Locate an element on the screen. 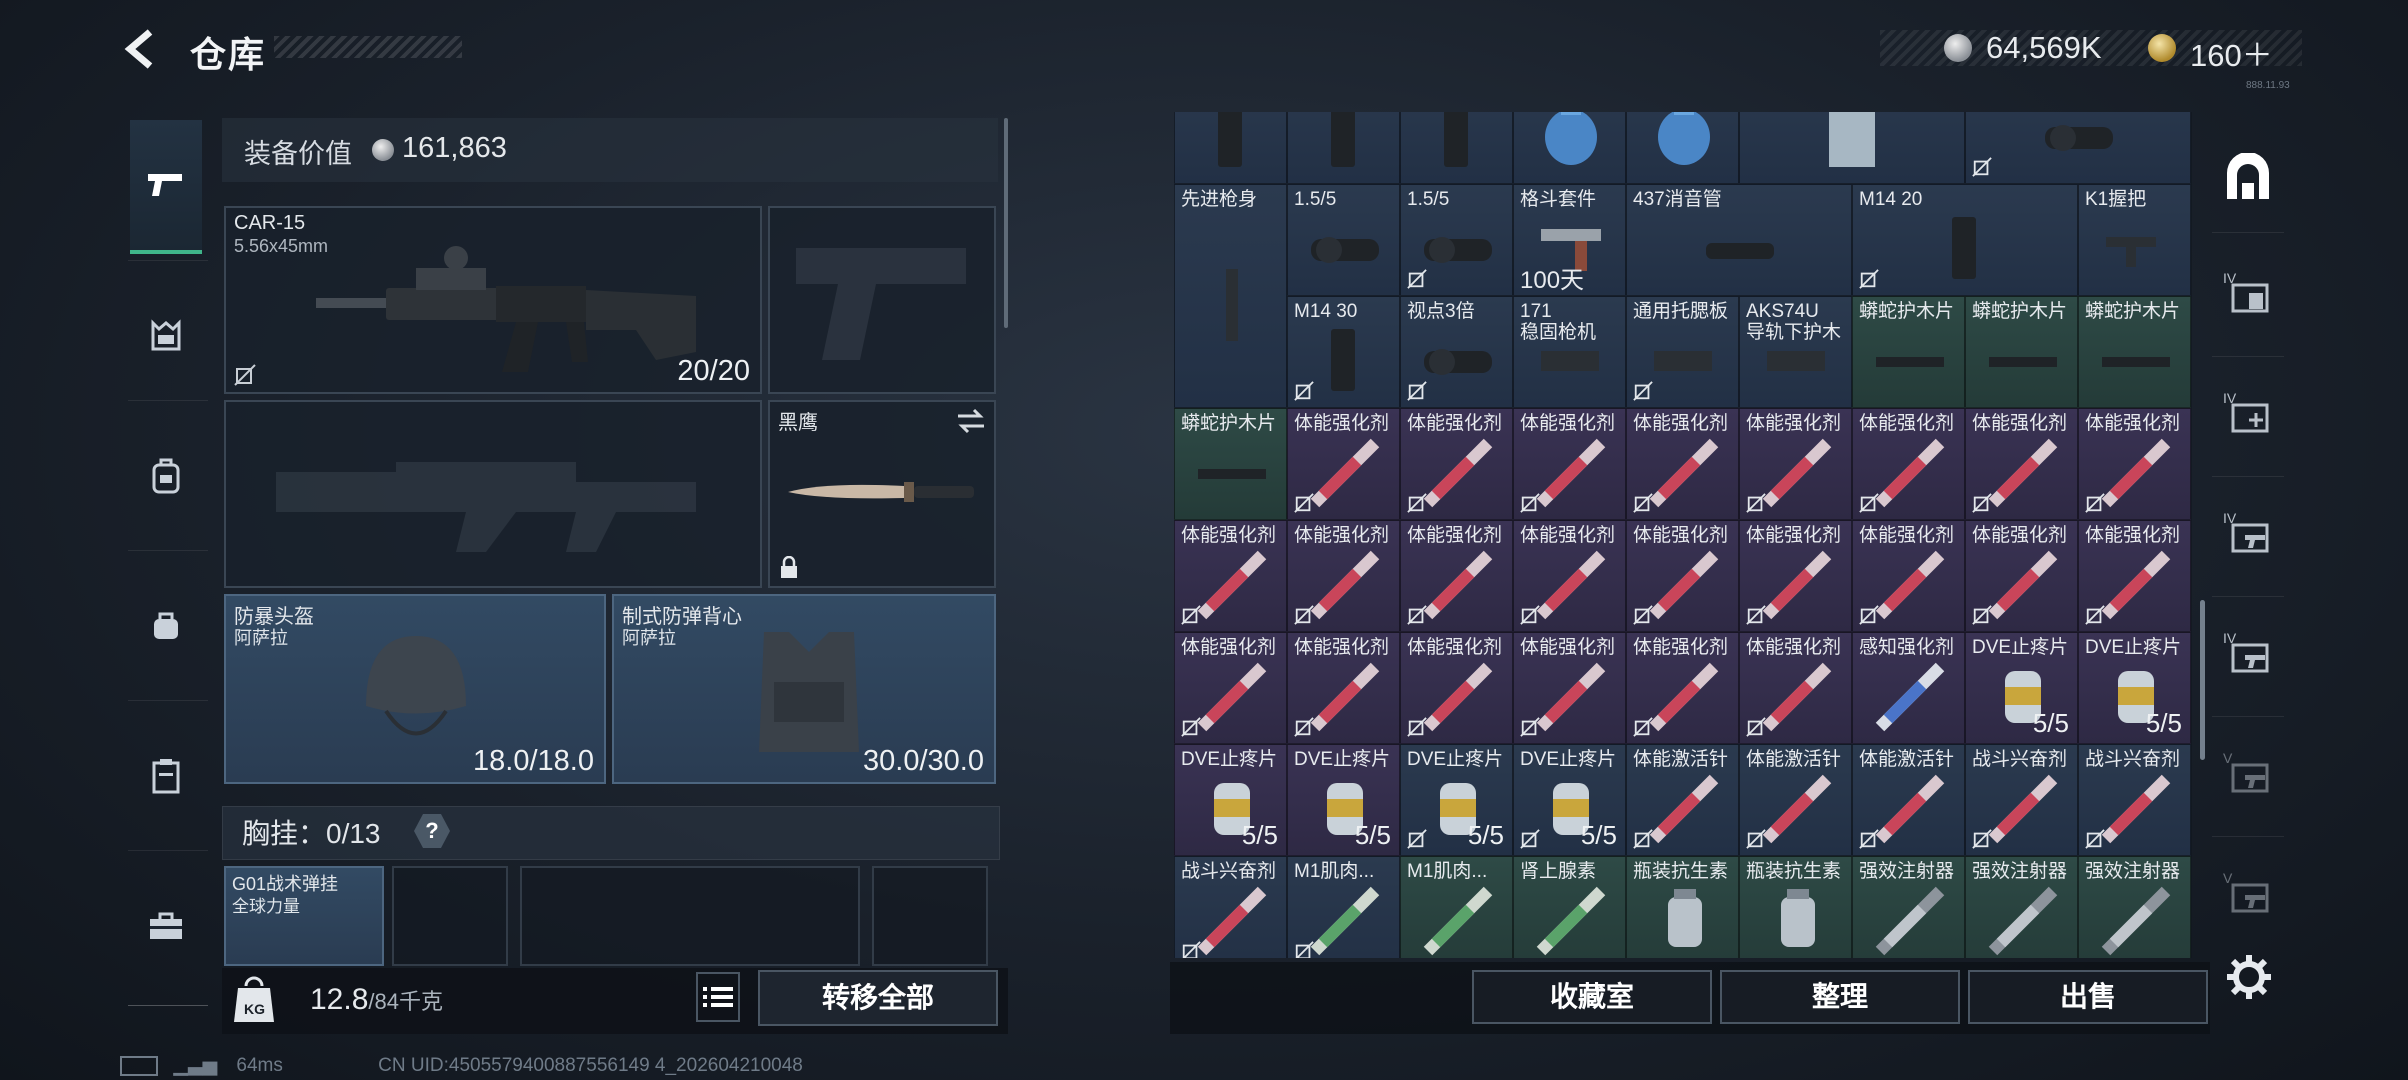 The height and width of the screenshot is (1080, 2408). stash-item: 437消音管 is located at coordinates (1739, 240).